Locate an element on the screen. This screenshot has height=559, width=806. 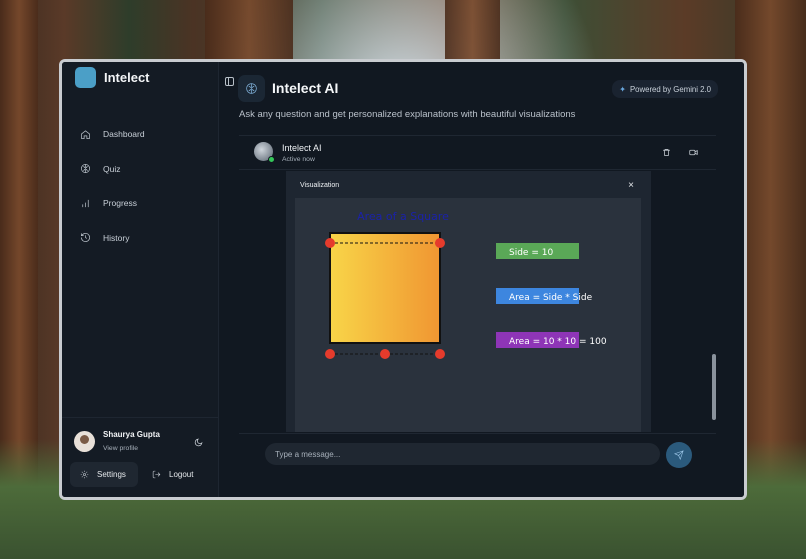
logout-icon is located at coordinates (156, 474).